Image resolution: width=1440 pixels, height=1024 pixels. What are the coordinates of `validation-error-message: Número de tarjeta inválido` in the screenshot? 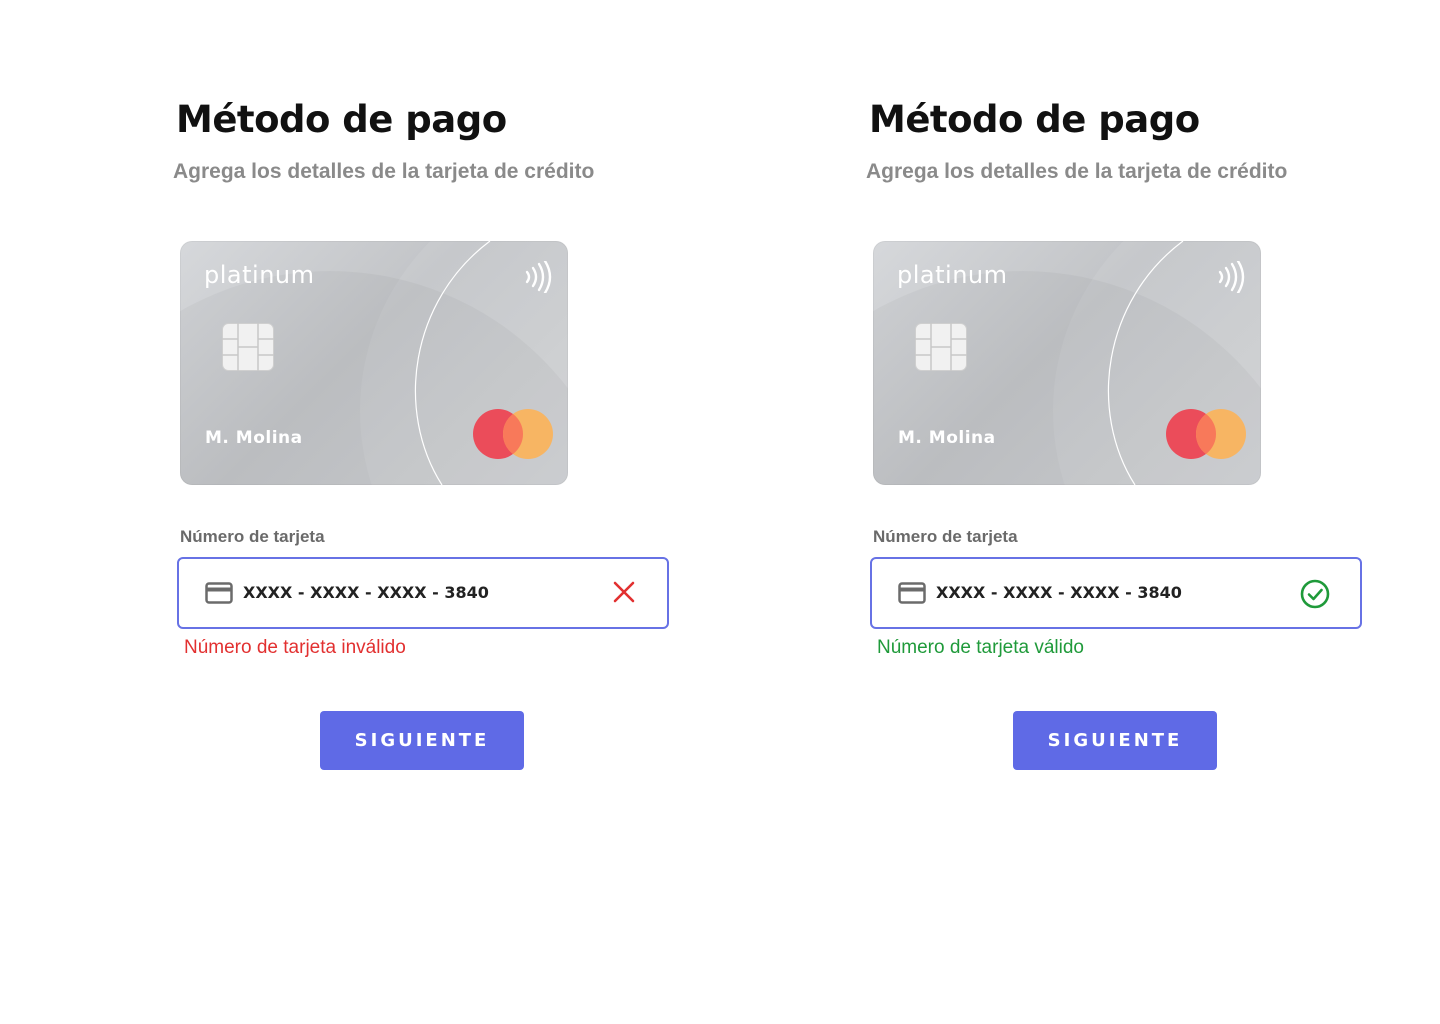 It's located at (295, 647).